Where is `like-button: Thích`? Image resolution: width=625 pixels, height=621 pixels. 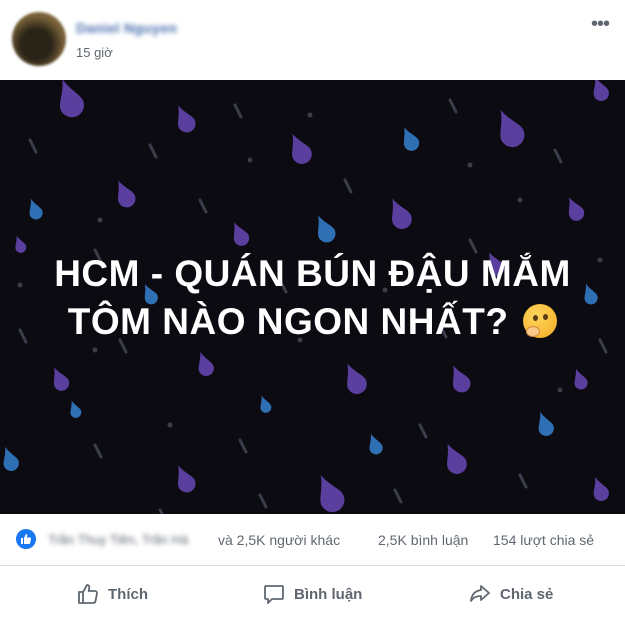
like-button: Thích is located at coordinates (112, 594).